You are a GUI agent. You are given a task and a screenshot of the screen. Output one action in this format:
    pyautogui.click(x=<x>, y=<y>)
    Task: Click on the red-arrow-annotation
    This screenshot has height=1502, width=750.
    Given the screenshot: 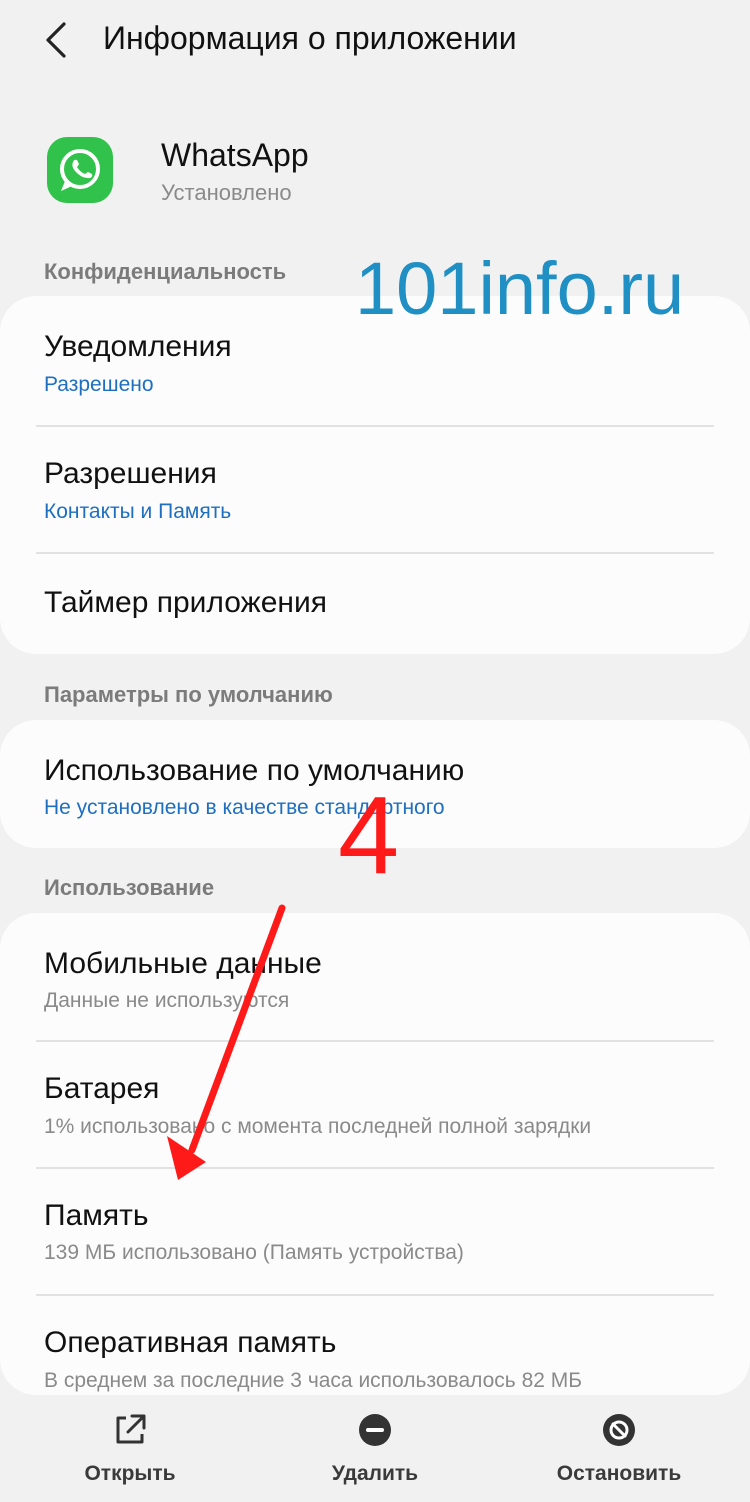 What is the action you would take?
    pyautogui.click(x=226, y=1042)
    